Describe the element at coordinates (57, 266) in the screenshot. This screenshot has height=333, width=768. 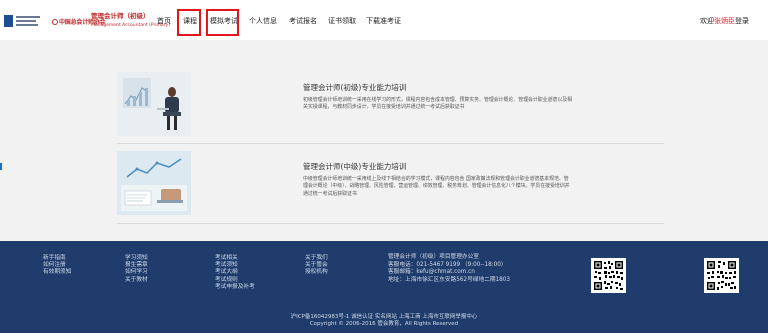
I see `footer-column-guide: 新手指南 如何注册 有效期须知` at that location.